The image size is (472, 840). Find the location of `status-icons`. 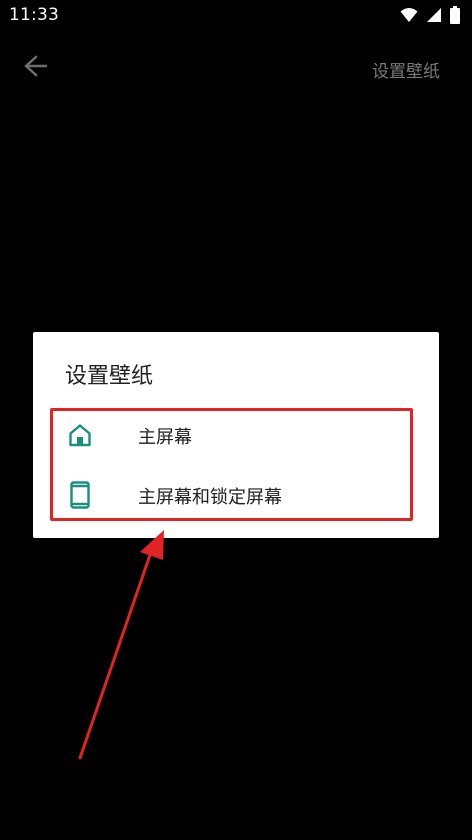

status-icons is located at coordinates (430, 17).